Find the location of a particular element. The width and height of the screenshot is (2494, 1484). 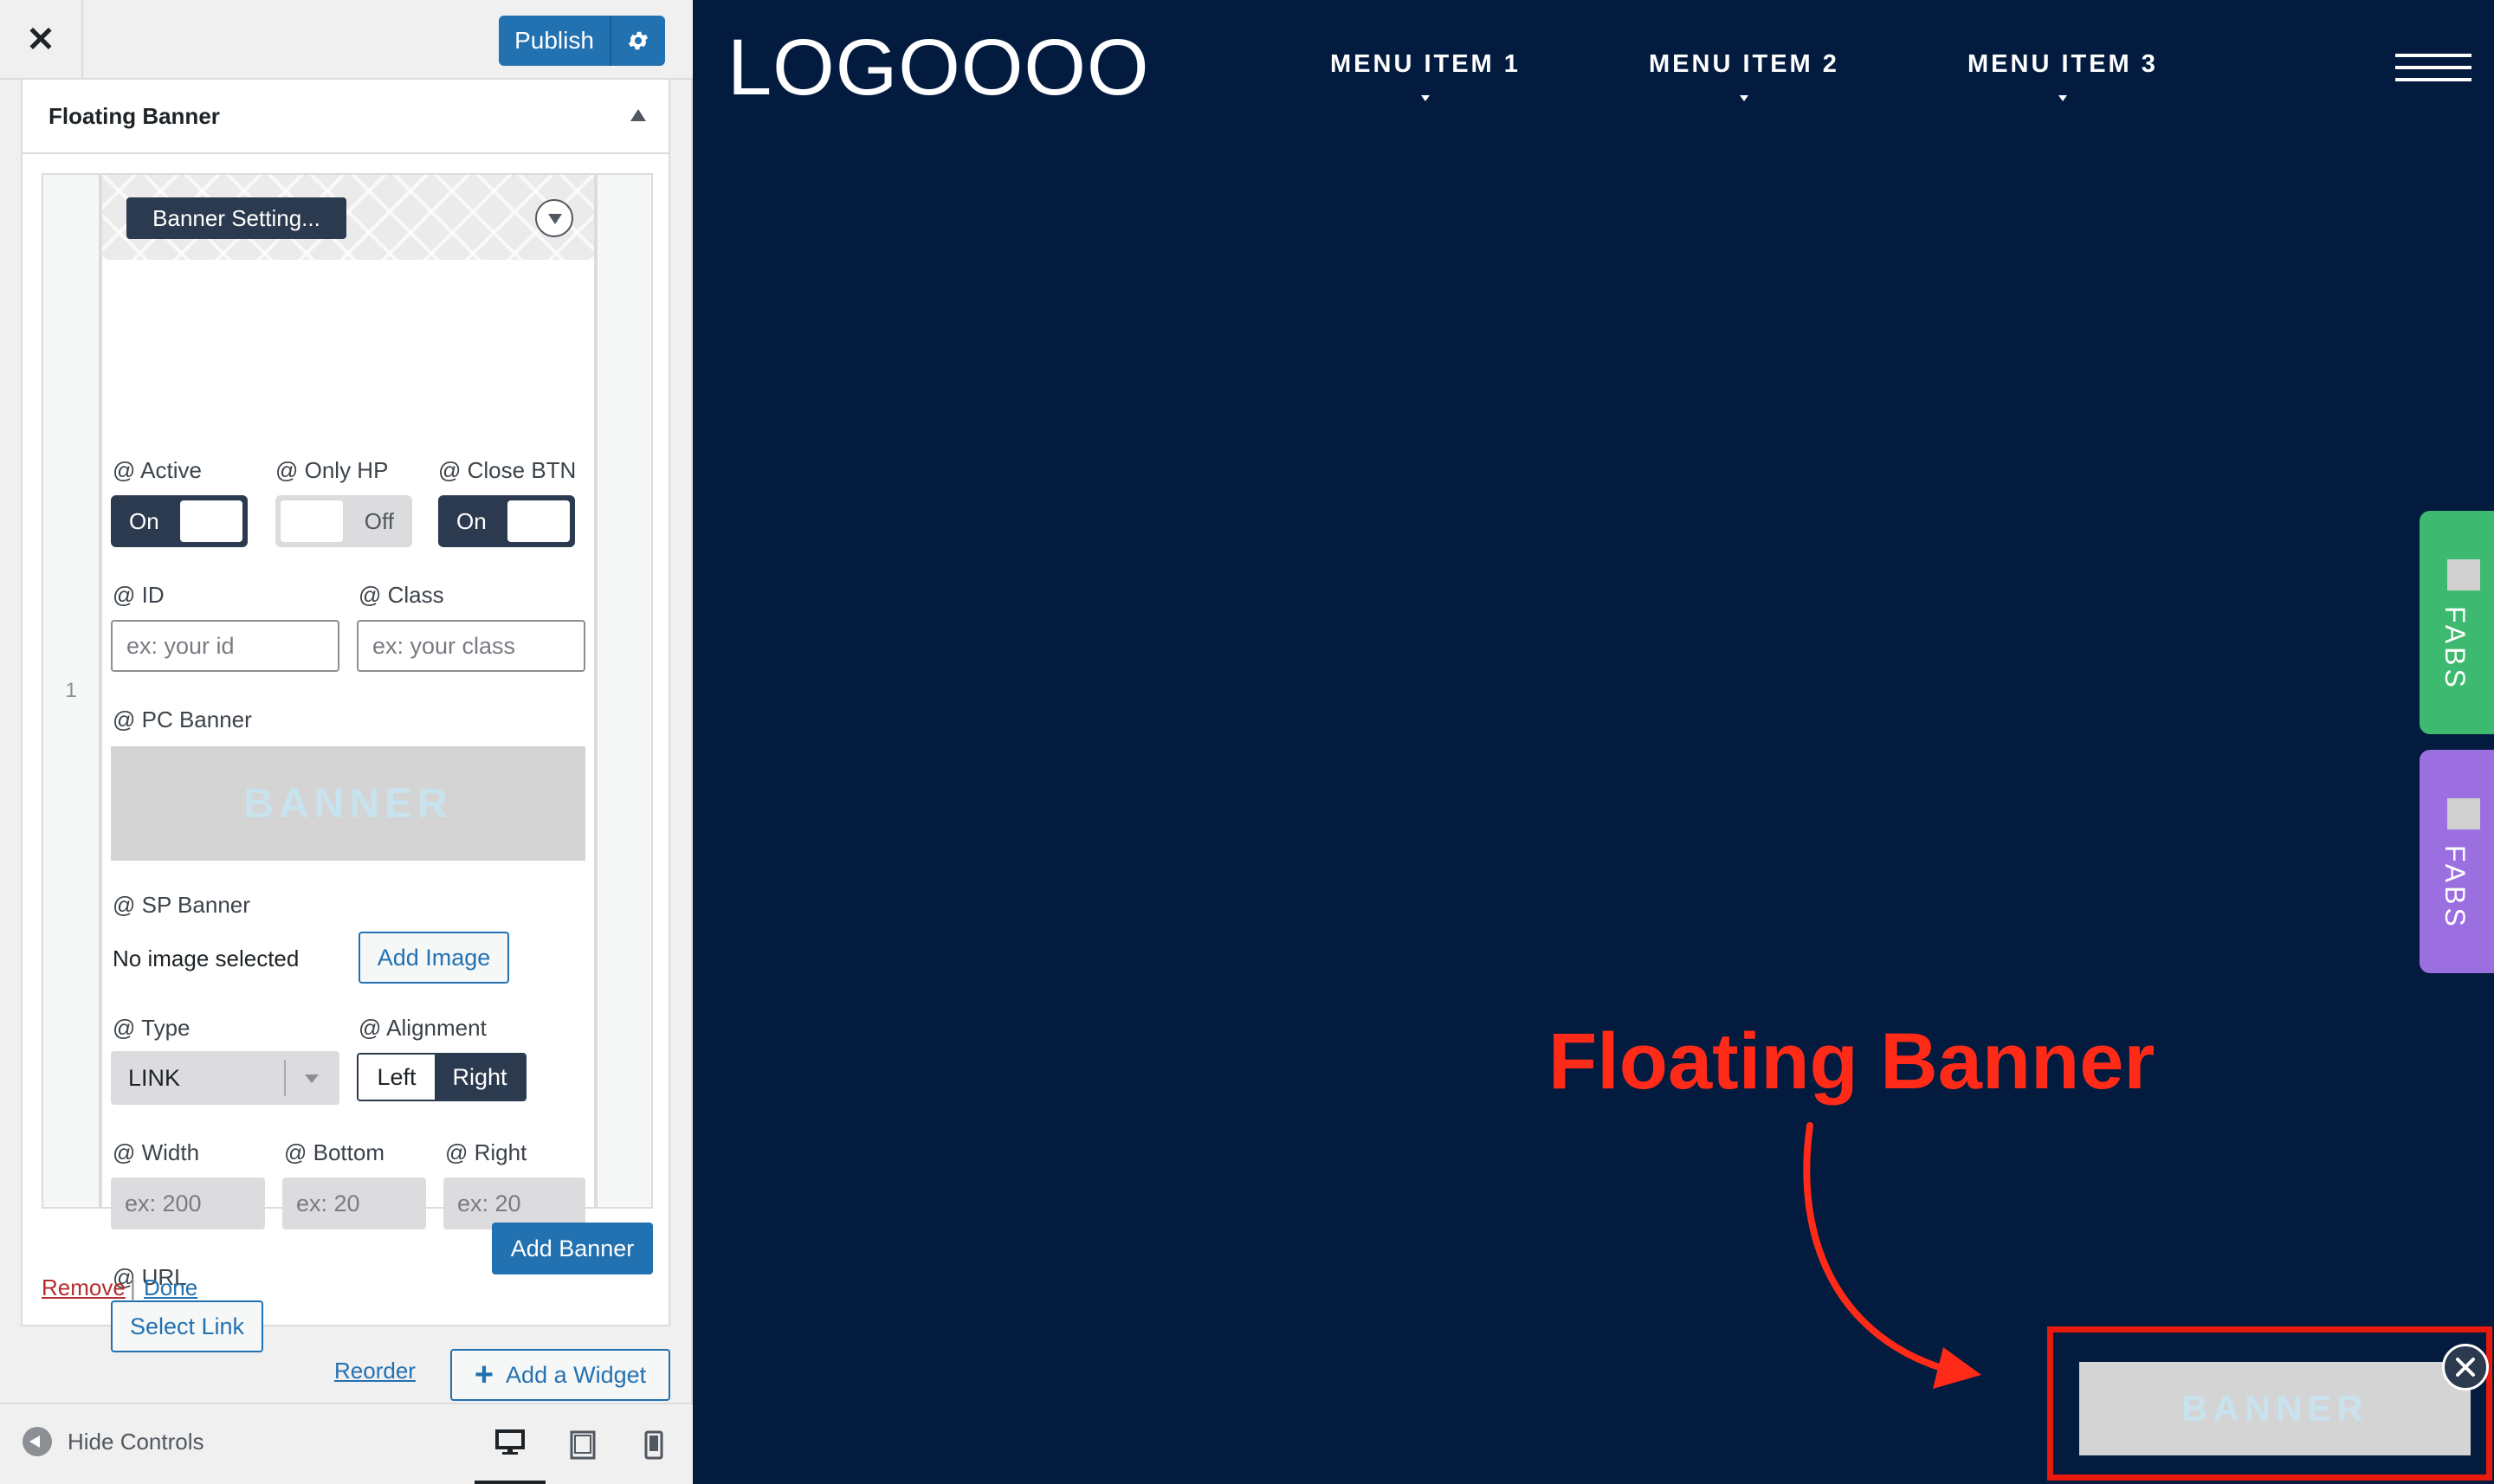

floating-banner-close-button is located at coordinates (2465, 1367).